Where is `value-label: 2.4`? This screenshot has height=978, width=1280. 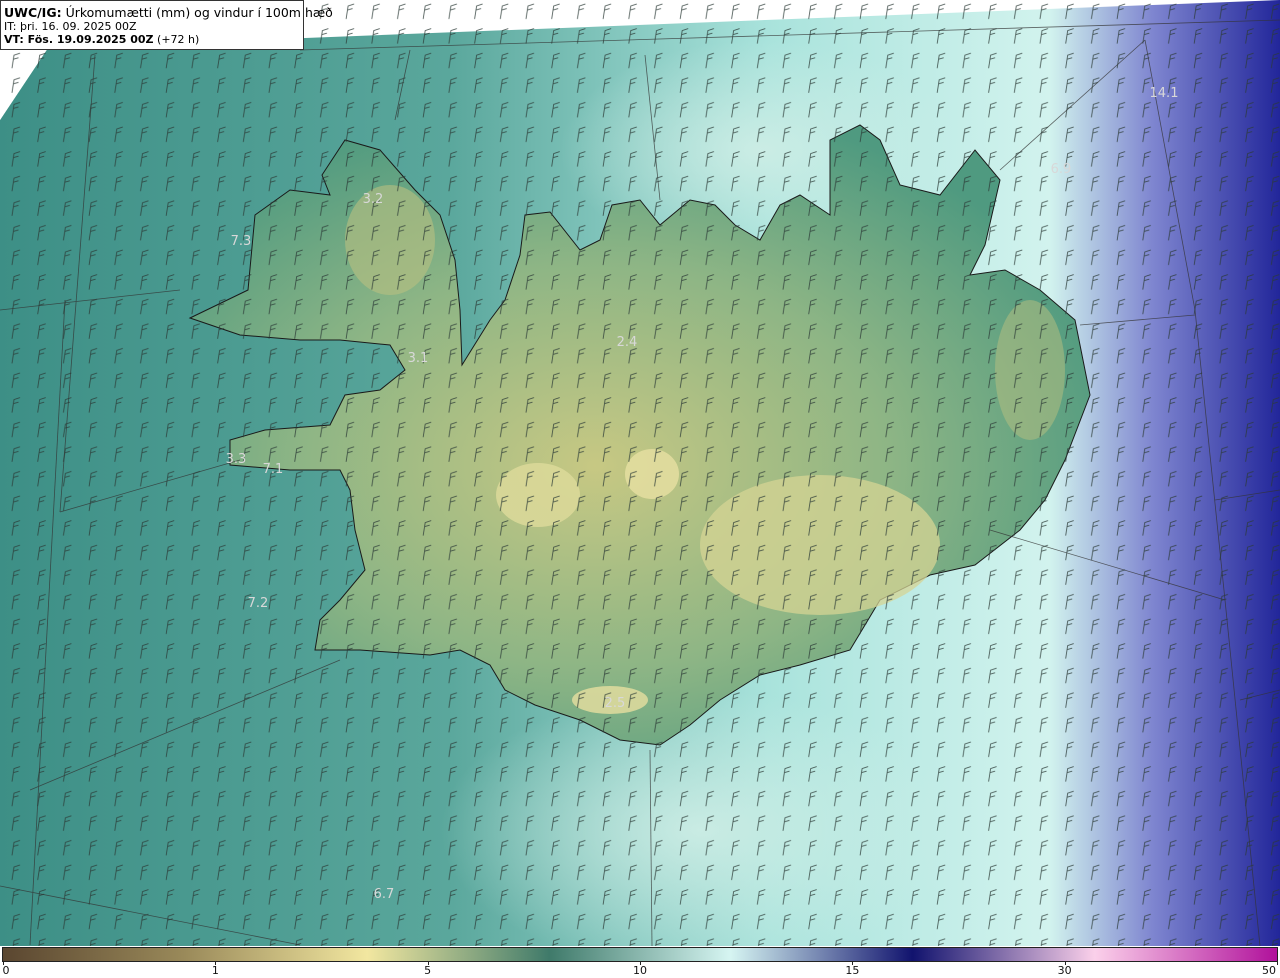 value-label: 2.4 is located at coordinates (627, 342).